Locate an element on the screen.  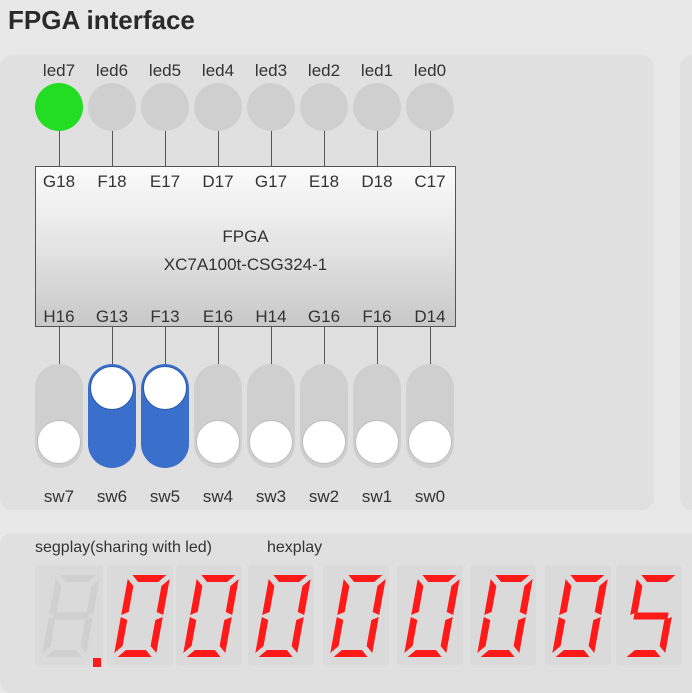
led-pin-label: E17 is located at coordinates (165, 181).